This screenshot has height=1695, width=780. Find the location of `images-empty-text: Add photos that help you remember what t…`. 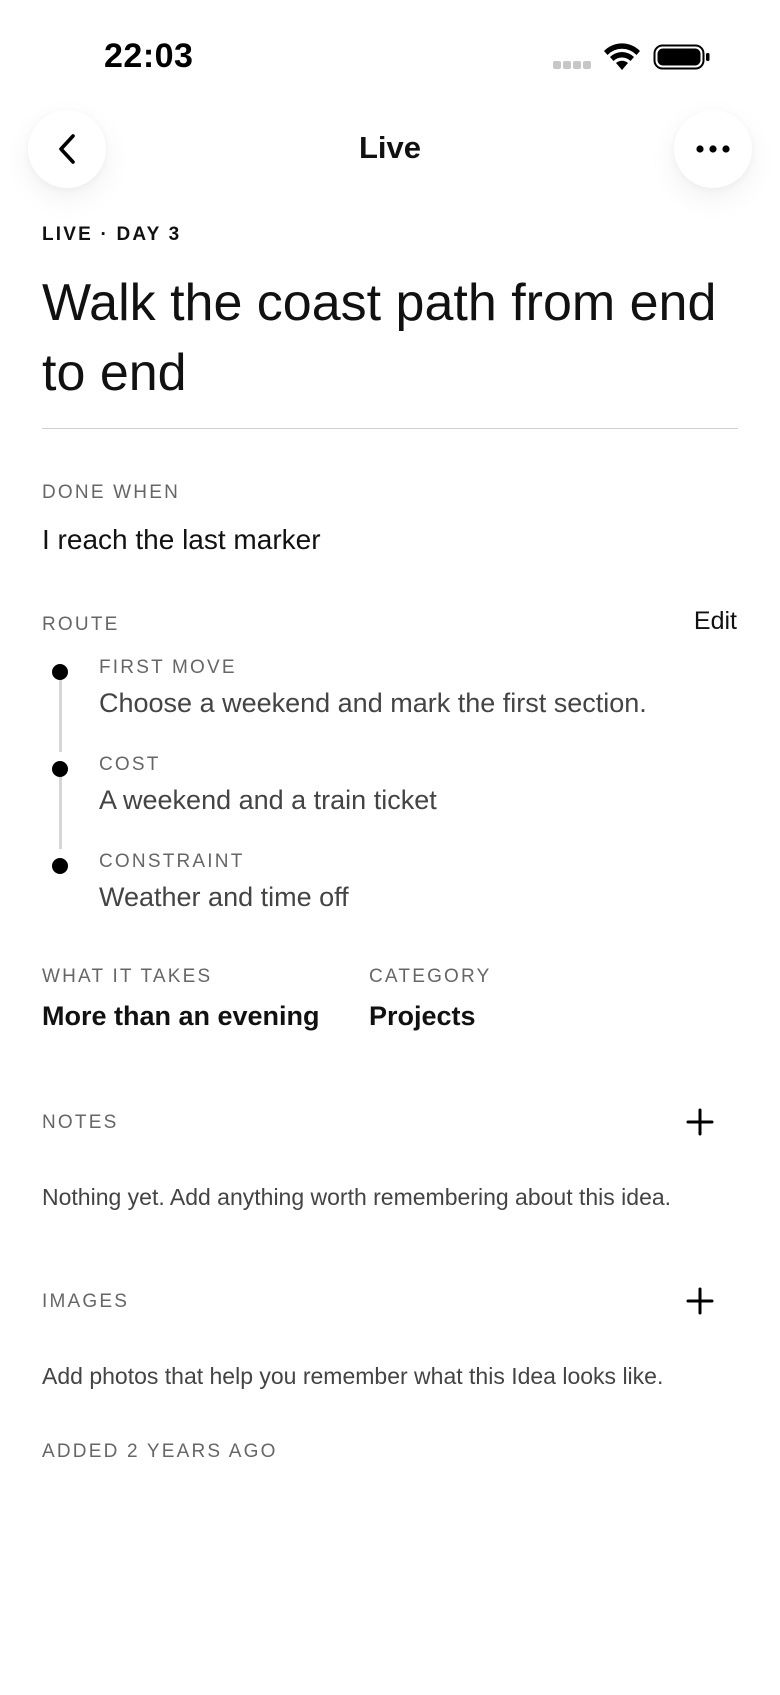

images-empty-text: Add photos that help you remember what t… is located at coordinates (353, 1376).